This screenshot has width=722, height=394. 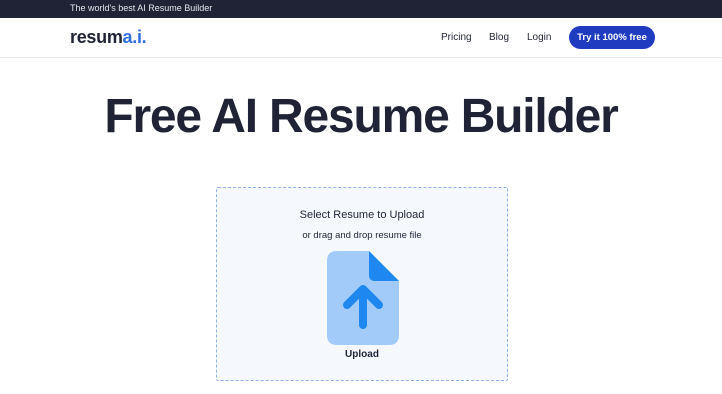 What do you see at coordinates (362, 215) in the screenshot?
I see `upload-heading: Select Resume to Upload` at bounding box center [362, 215].